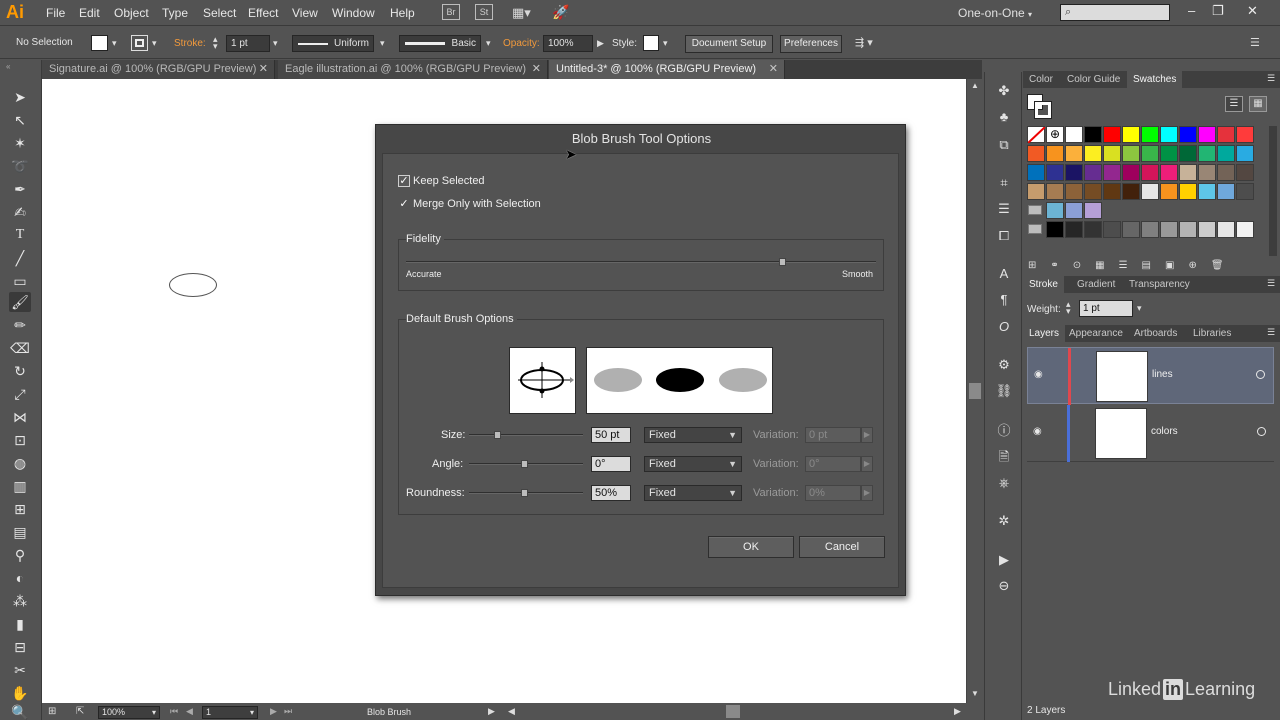 This screenshot has height=720, width=1280. Describe the element at coordinates (8, 66) in the screenshot. I see `collapse-tools-icon: «` at that location.